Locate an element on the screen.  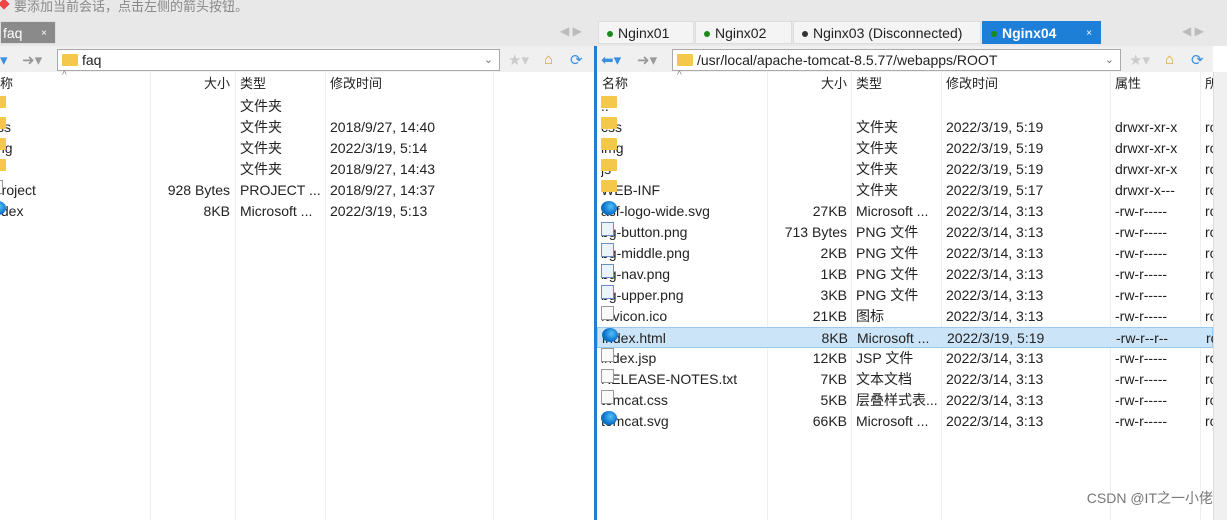
status-dot is located at coordinates (805, 34).